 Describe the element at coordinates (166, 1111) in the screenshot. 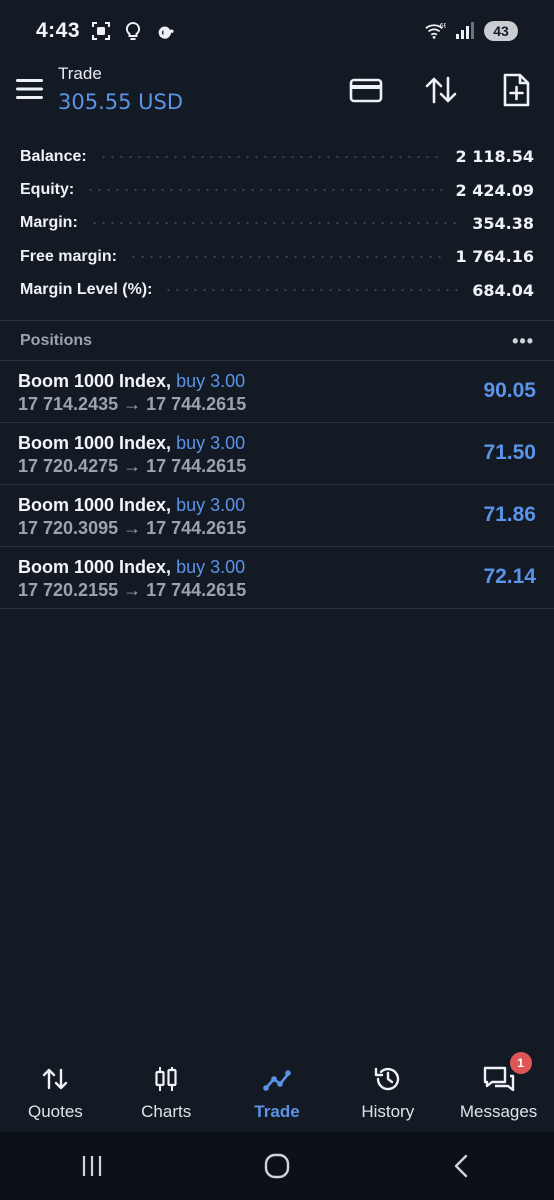

I see `nav-label: Charts` at that location.